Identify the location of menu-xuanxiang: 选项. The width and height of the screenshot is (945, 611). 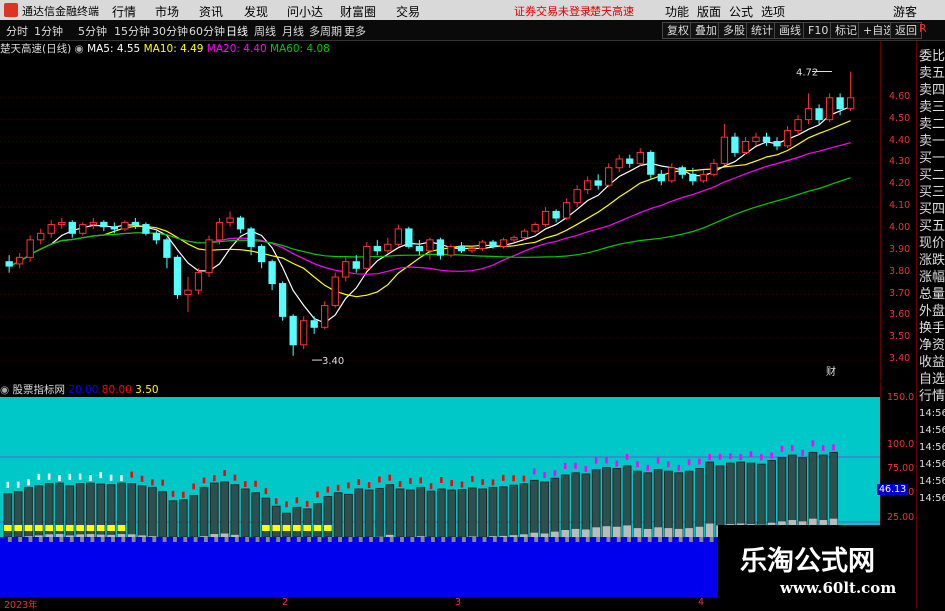
(773, 11).